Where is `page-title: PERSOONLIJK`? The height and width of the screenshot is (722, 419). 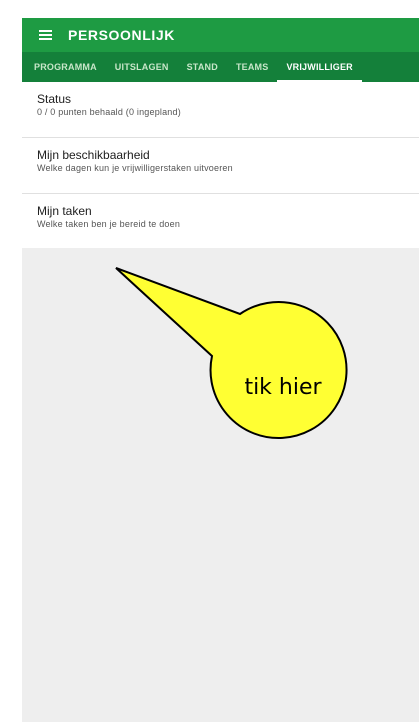 page-title: PERSOONLIJK is located at coordinates (121, 35).